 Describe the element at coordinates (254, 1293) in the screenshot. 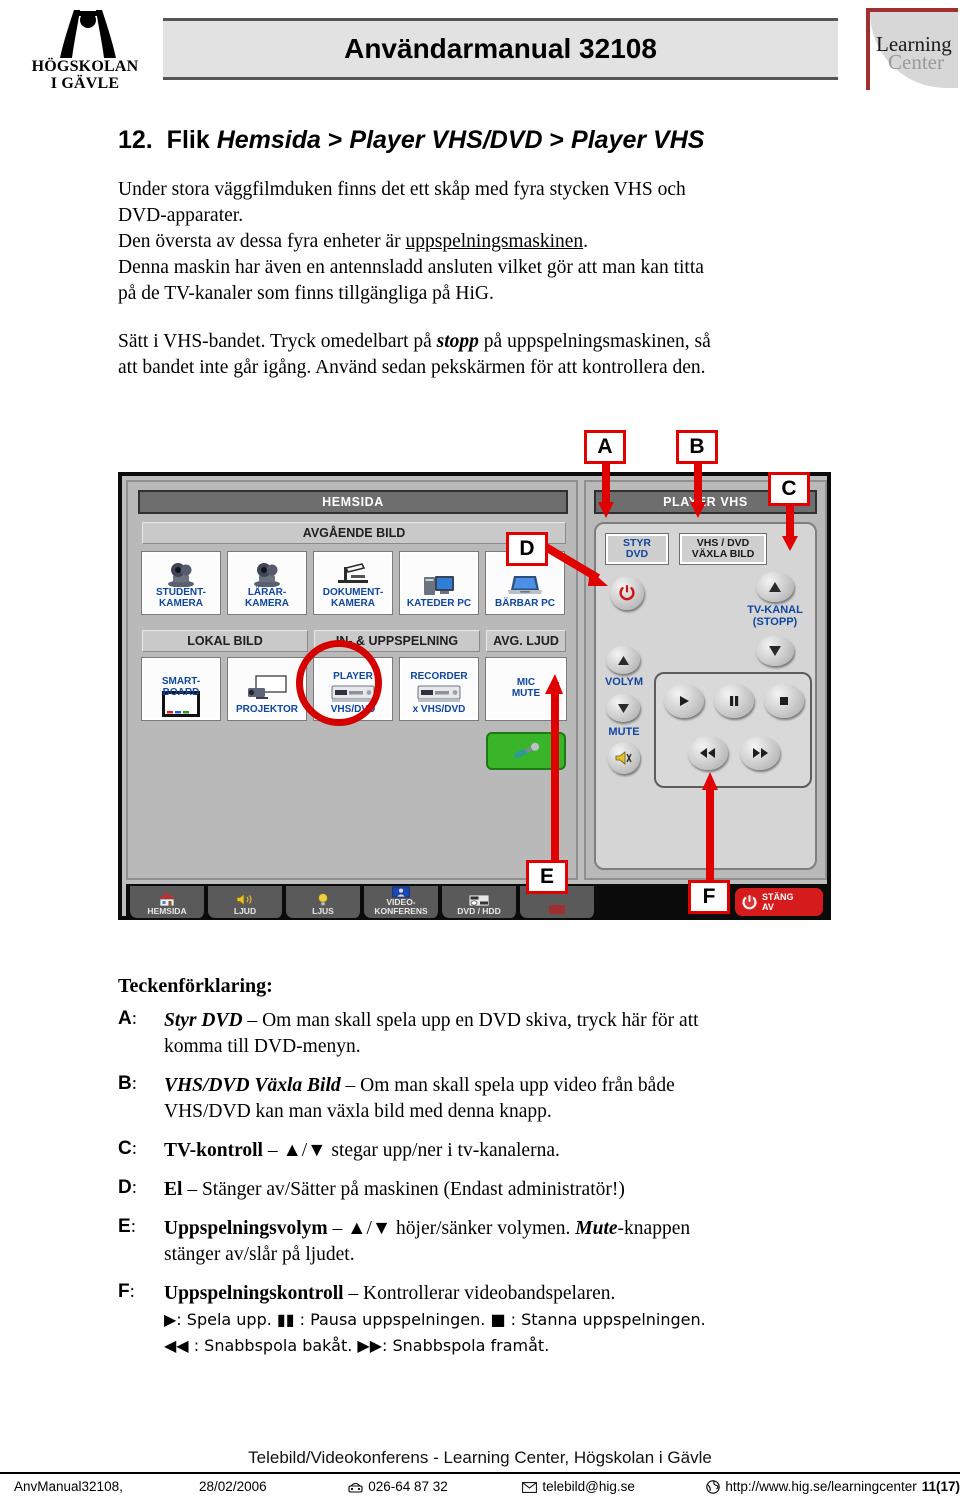

I see `legend-term-f: Uppspelningskontroll` at that location.